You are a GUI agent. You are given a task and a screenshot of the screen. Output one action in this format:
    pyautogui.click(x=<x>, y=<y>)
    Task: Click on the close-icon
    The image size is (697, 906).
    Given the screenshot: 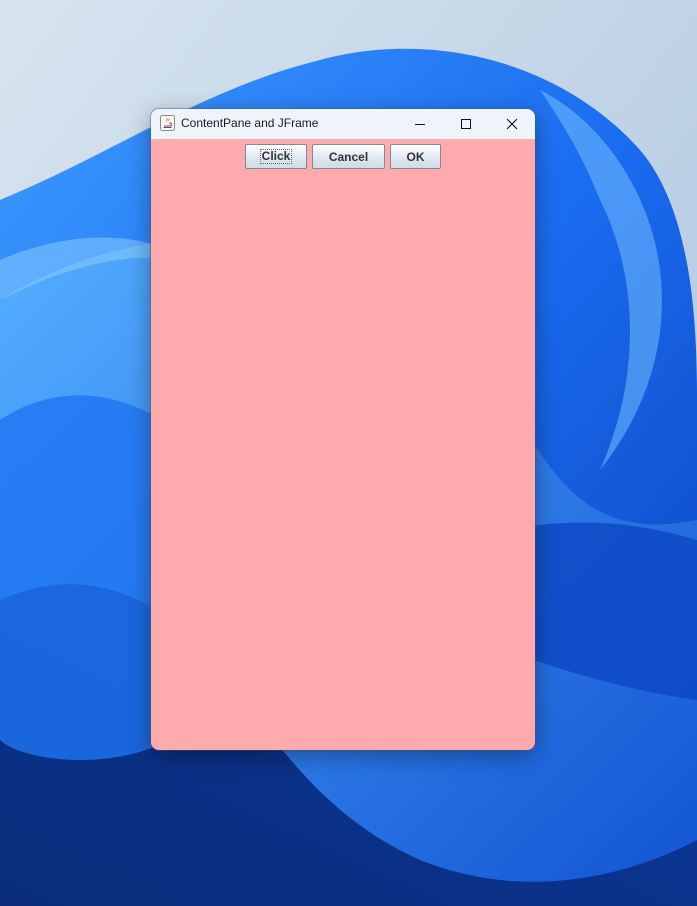 What is the action you would take?
    pyautogui.click(x=512, y=124)
    